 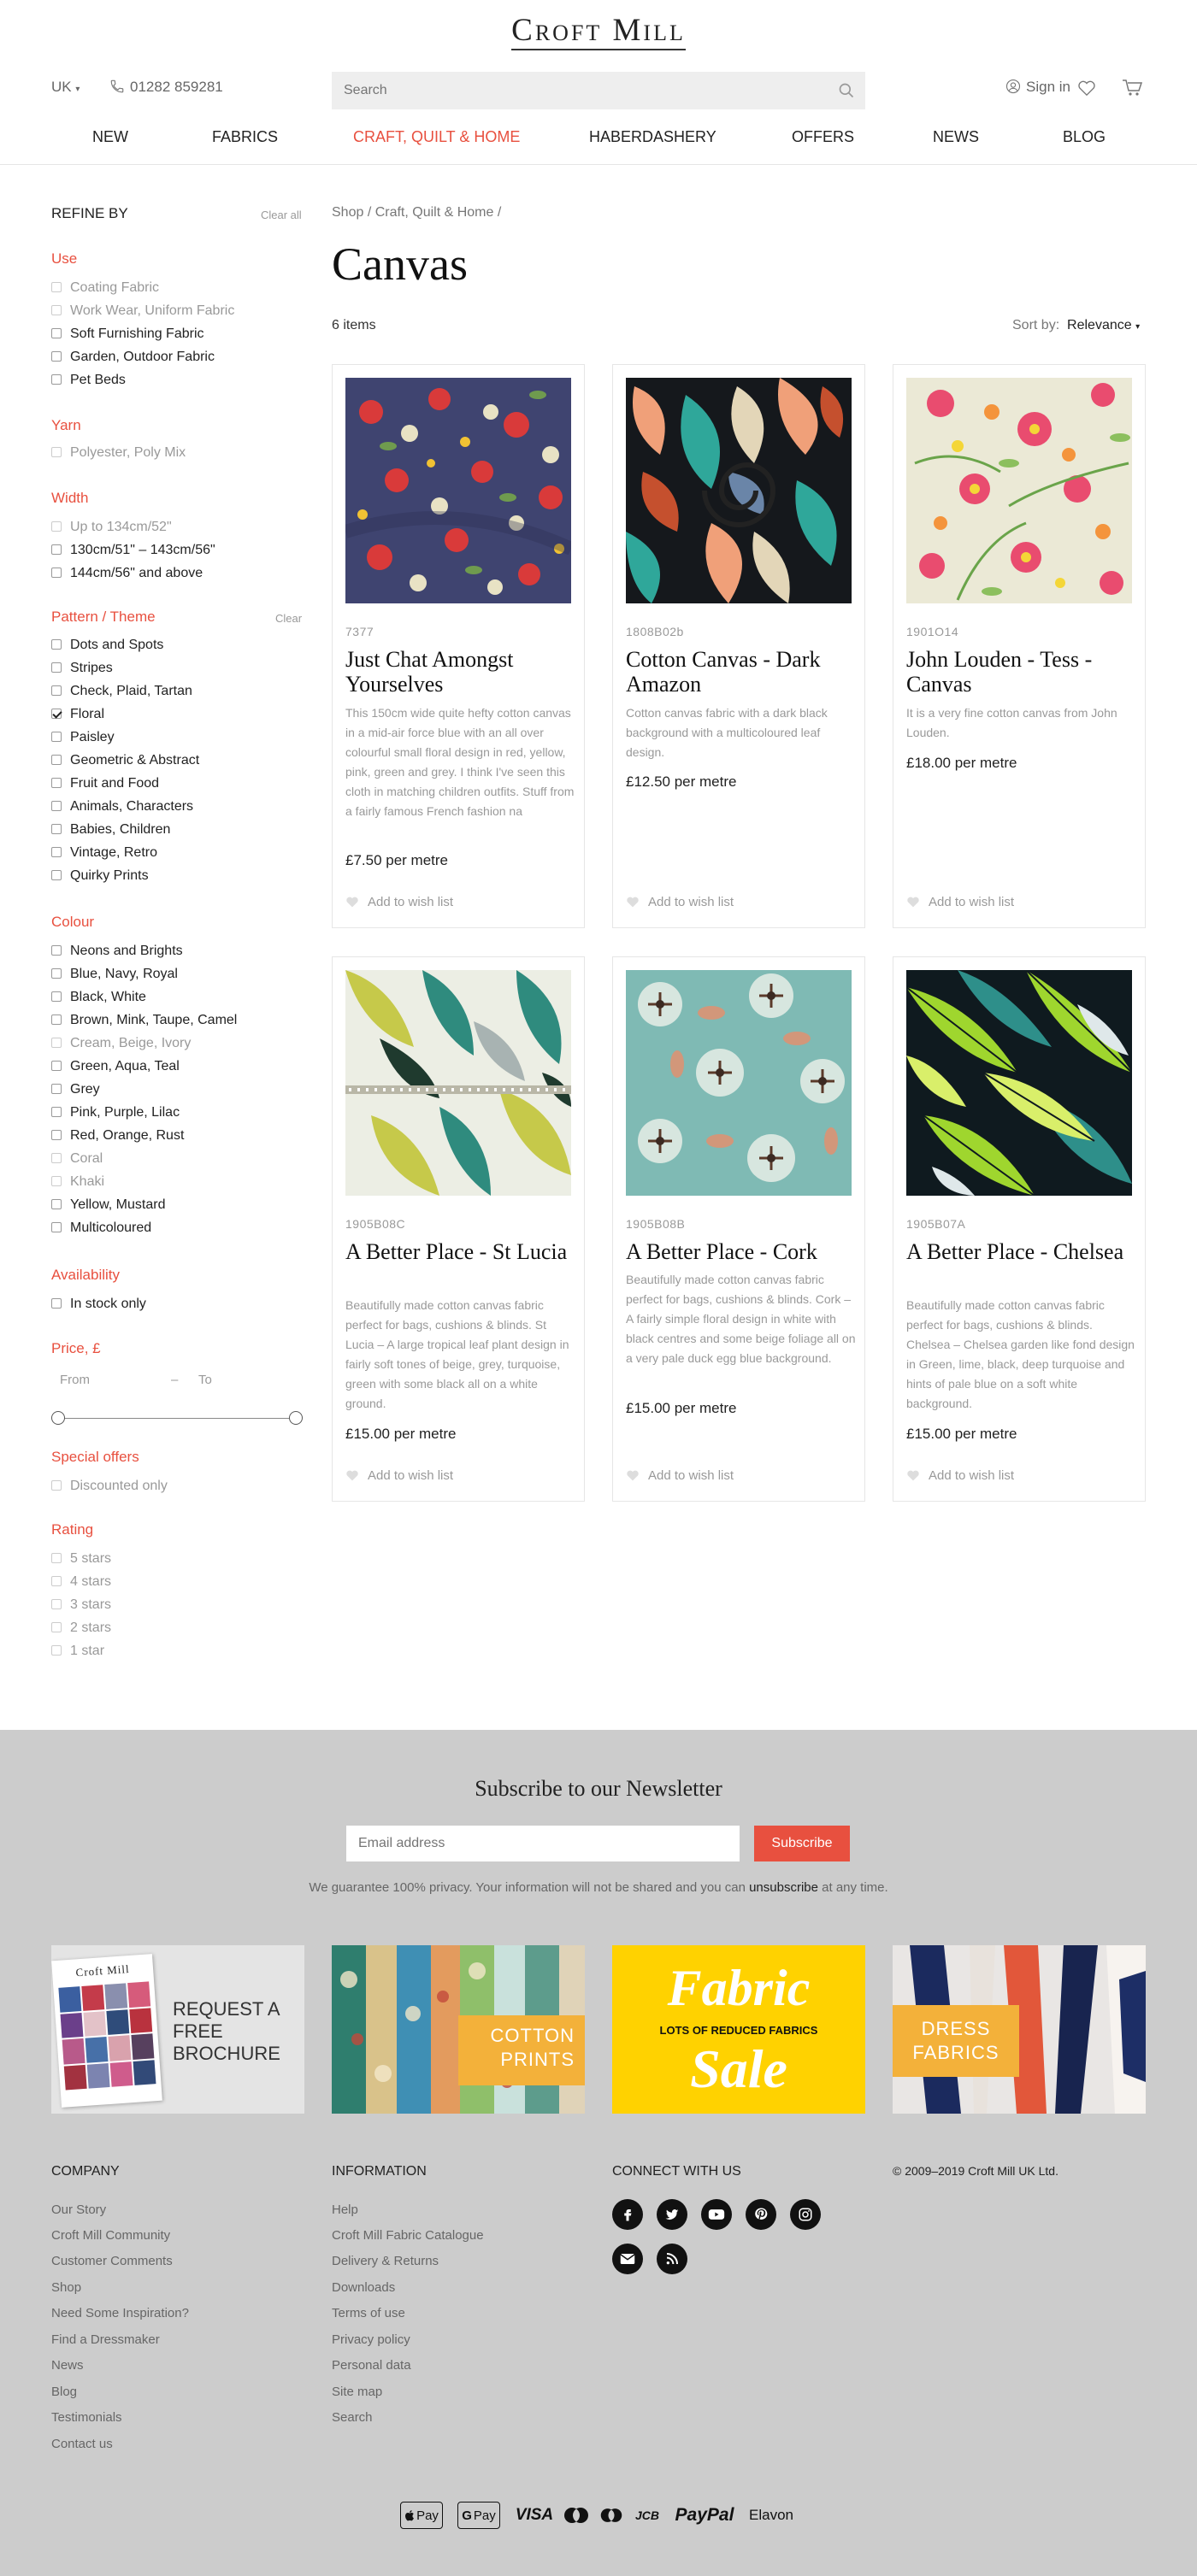 What do you see at coordinates (117, 951) in the screenshot?
I see `filter-option: Neons and Brights` at bounding box center [117, 951].